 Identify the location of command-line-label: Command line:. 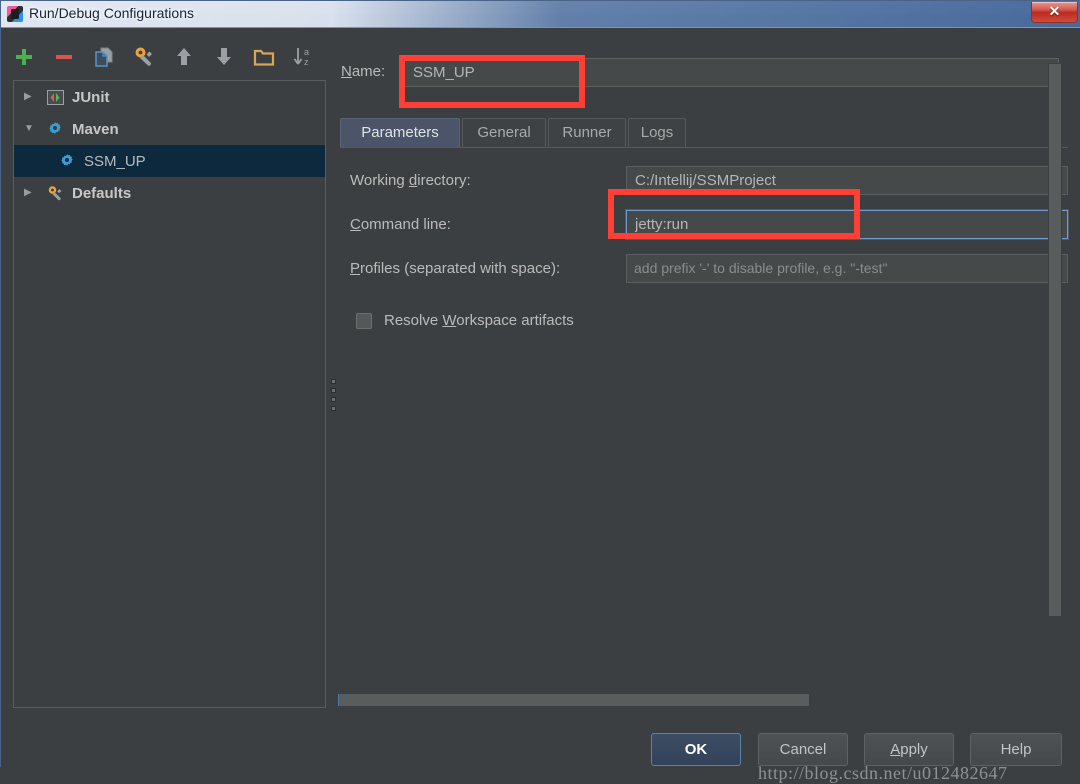
(400, 224).